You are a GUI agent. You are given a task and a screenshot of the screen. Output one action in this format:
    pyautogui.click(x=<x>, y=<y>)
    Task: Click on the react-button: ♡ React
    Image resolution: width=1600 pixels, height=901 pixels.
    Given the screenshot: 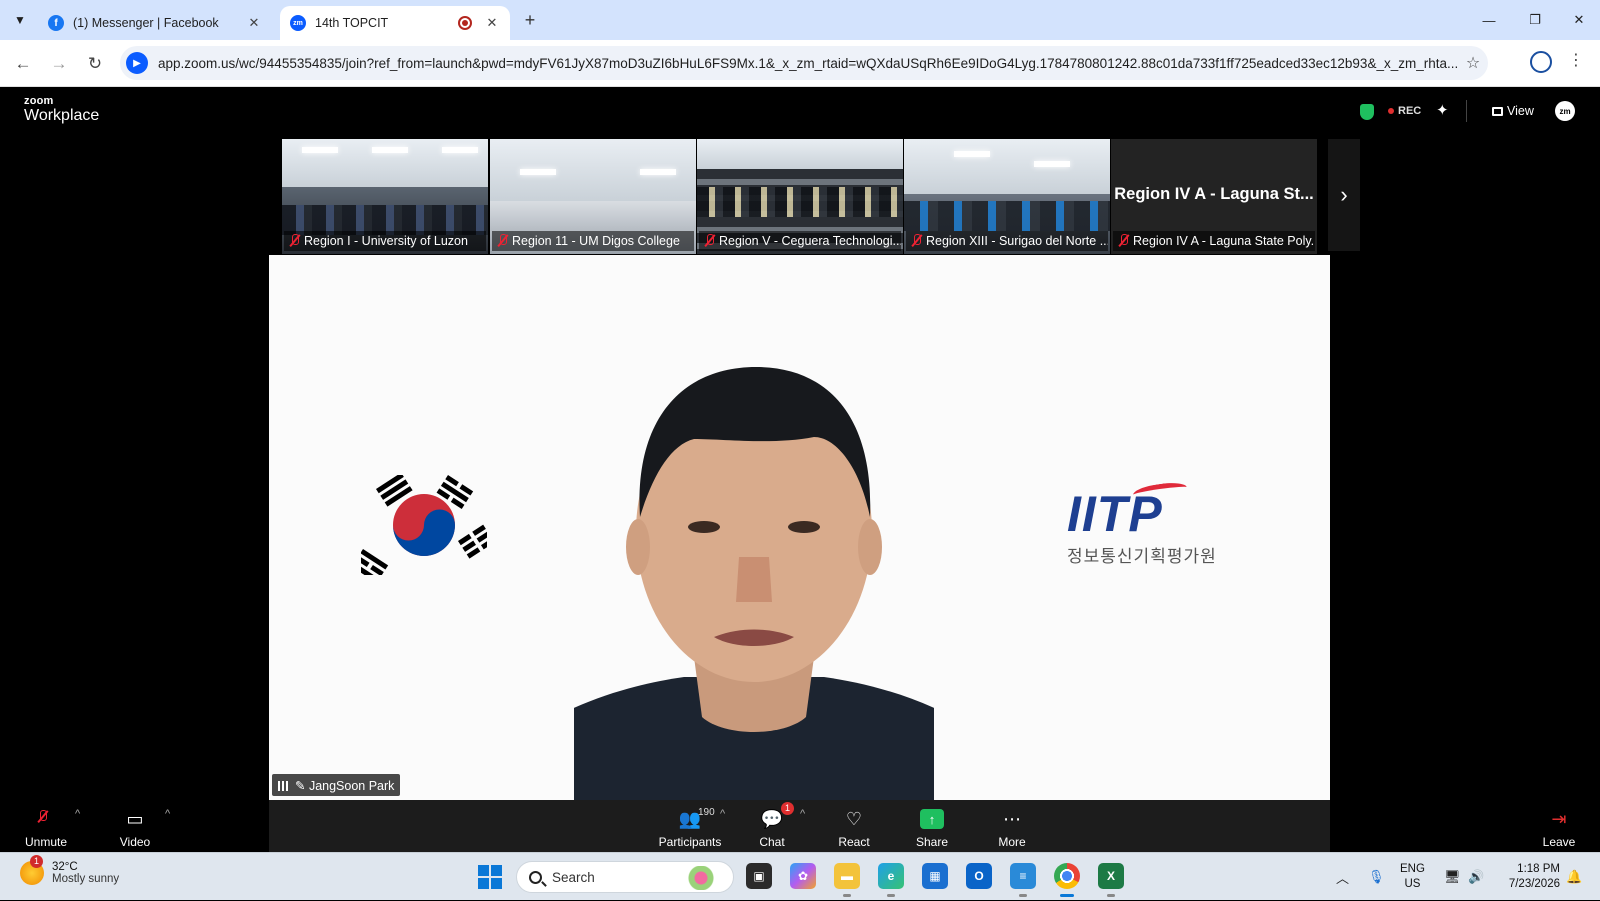 What is the action you would take?
    pyautogui.click(x=854, y=828)
    